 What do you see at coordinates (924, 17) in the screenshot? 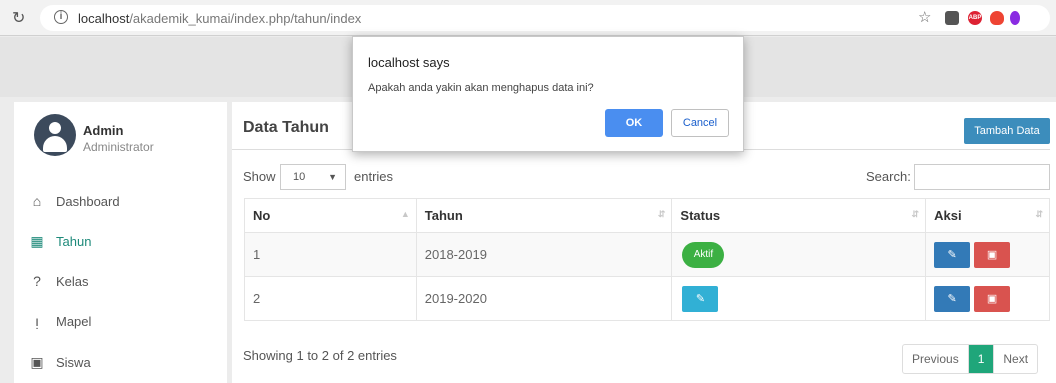
I see `bookmark-star-icon: ☆` at bounding box center [924, 17].